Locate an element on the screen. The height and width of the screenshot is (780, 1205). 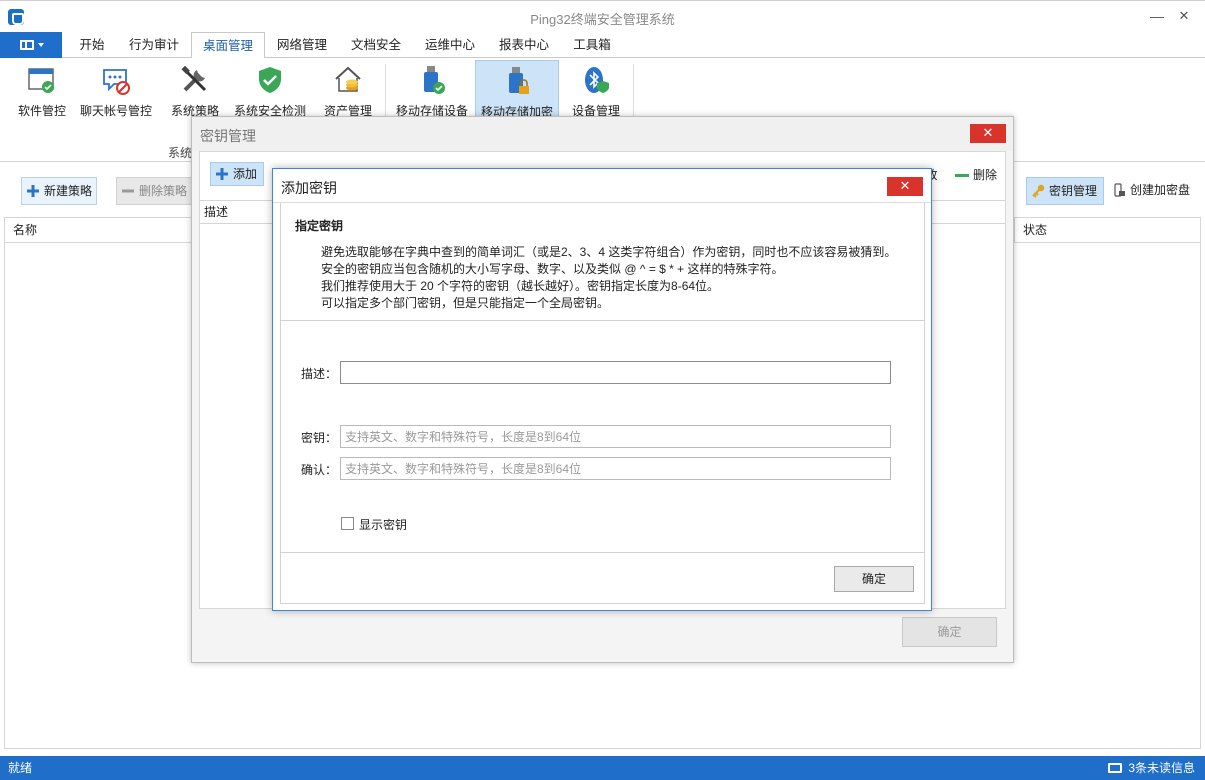
usb-check-icon is located at coordinates (434, 80).